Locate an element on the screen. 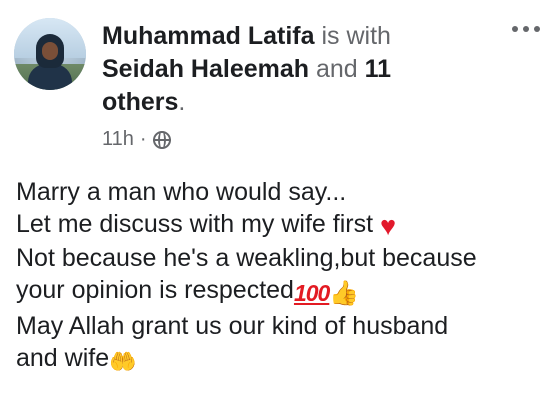 The height and width of the screenshot is (404, 548). and-text: and is located at coordinates (337, 69).